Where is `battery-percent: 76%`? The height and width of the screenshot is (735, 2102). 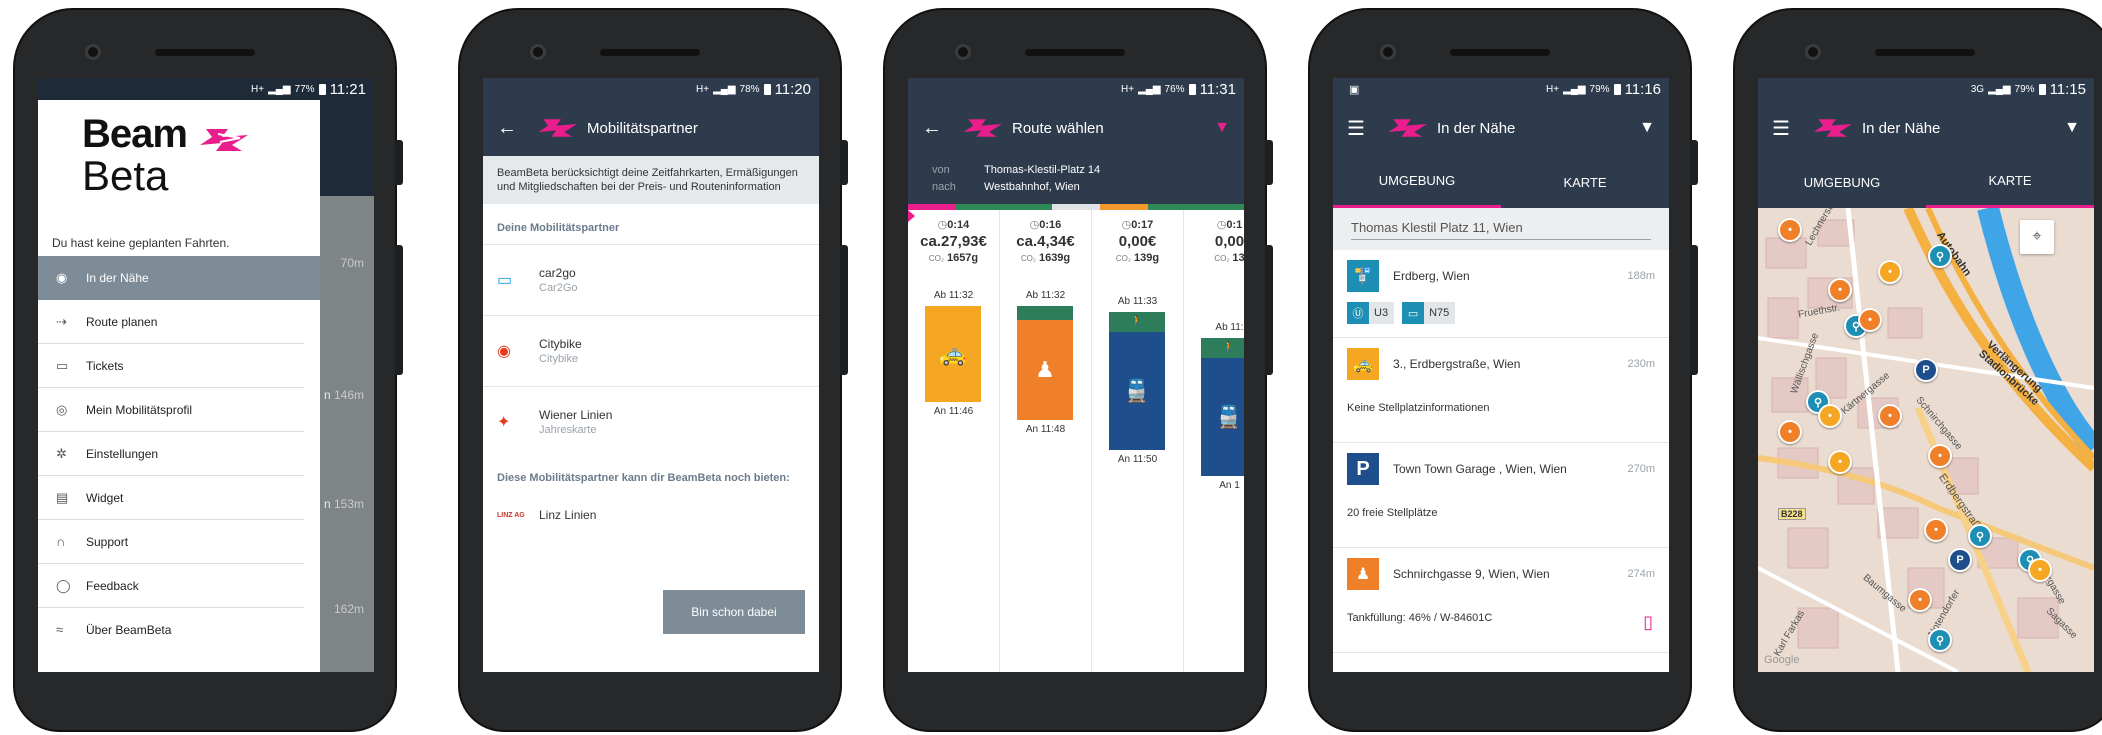
battery-percent: 76% is located at coordinates (1174, 89).